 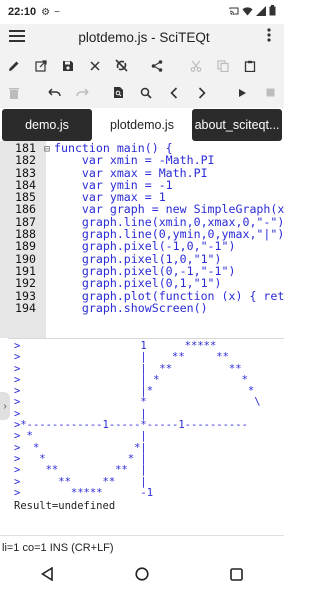 What do you see at coordinates (121, 66) in the screenshot?
I see `no-sync-icon` at bounding box center [121, 66].